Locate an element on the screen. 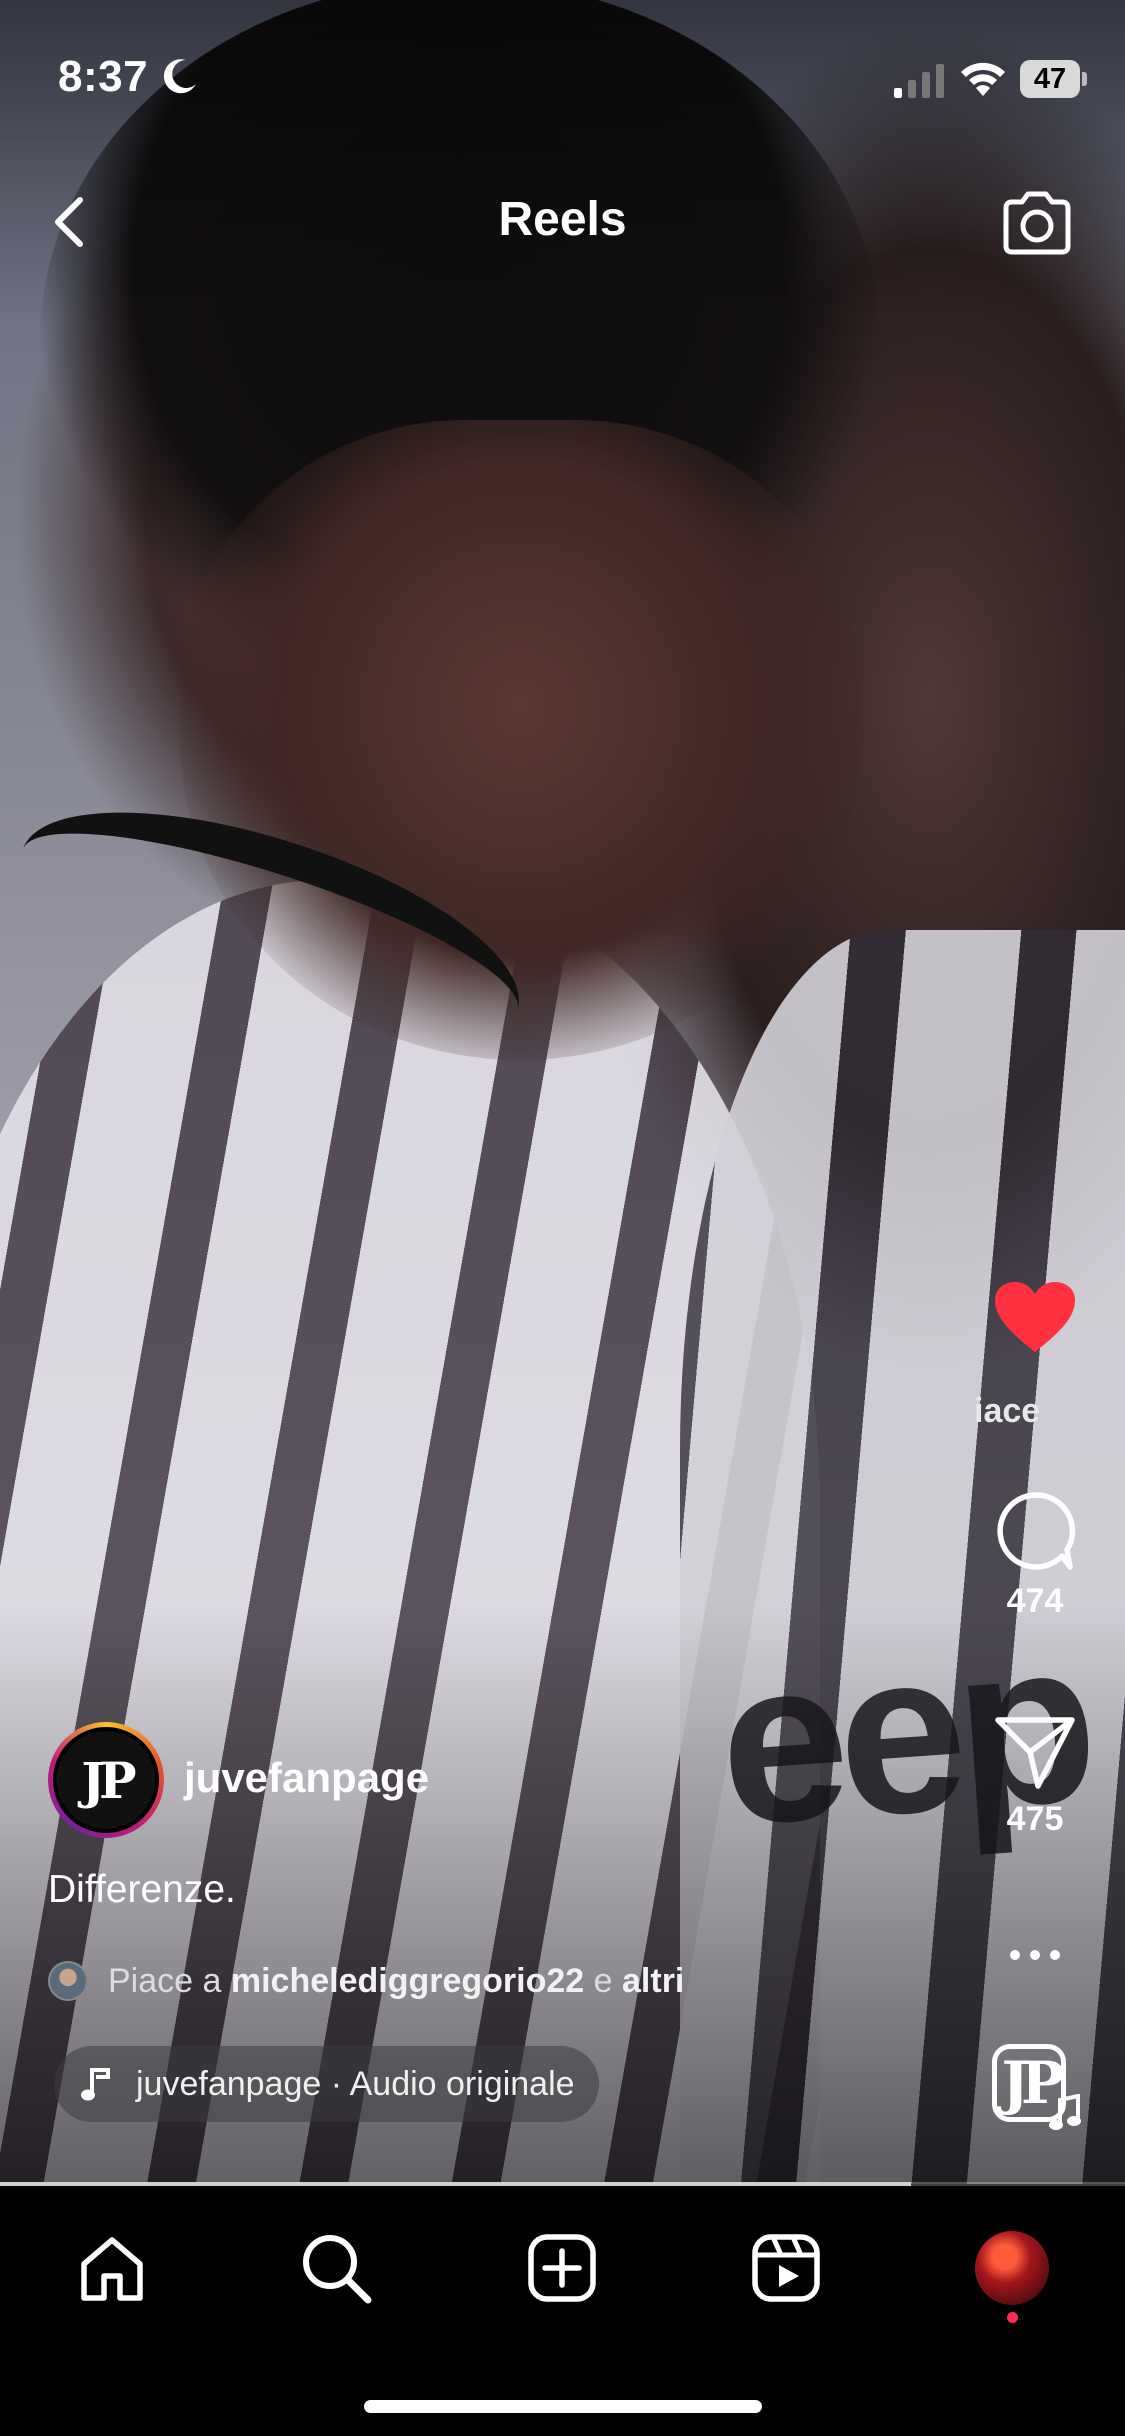  more-icon is located at coordinates (1035, 1955).